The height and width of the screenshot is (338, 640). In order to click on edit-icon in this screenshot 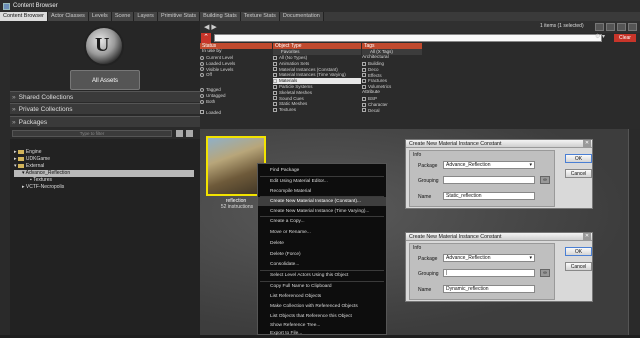, I will do `click(189, 133)`.